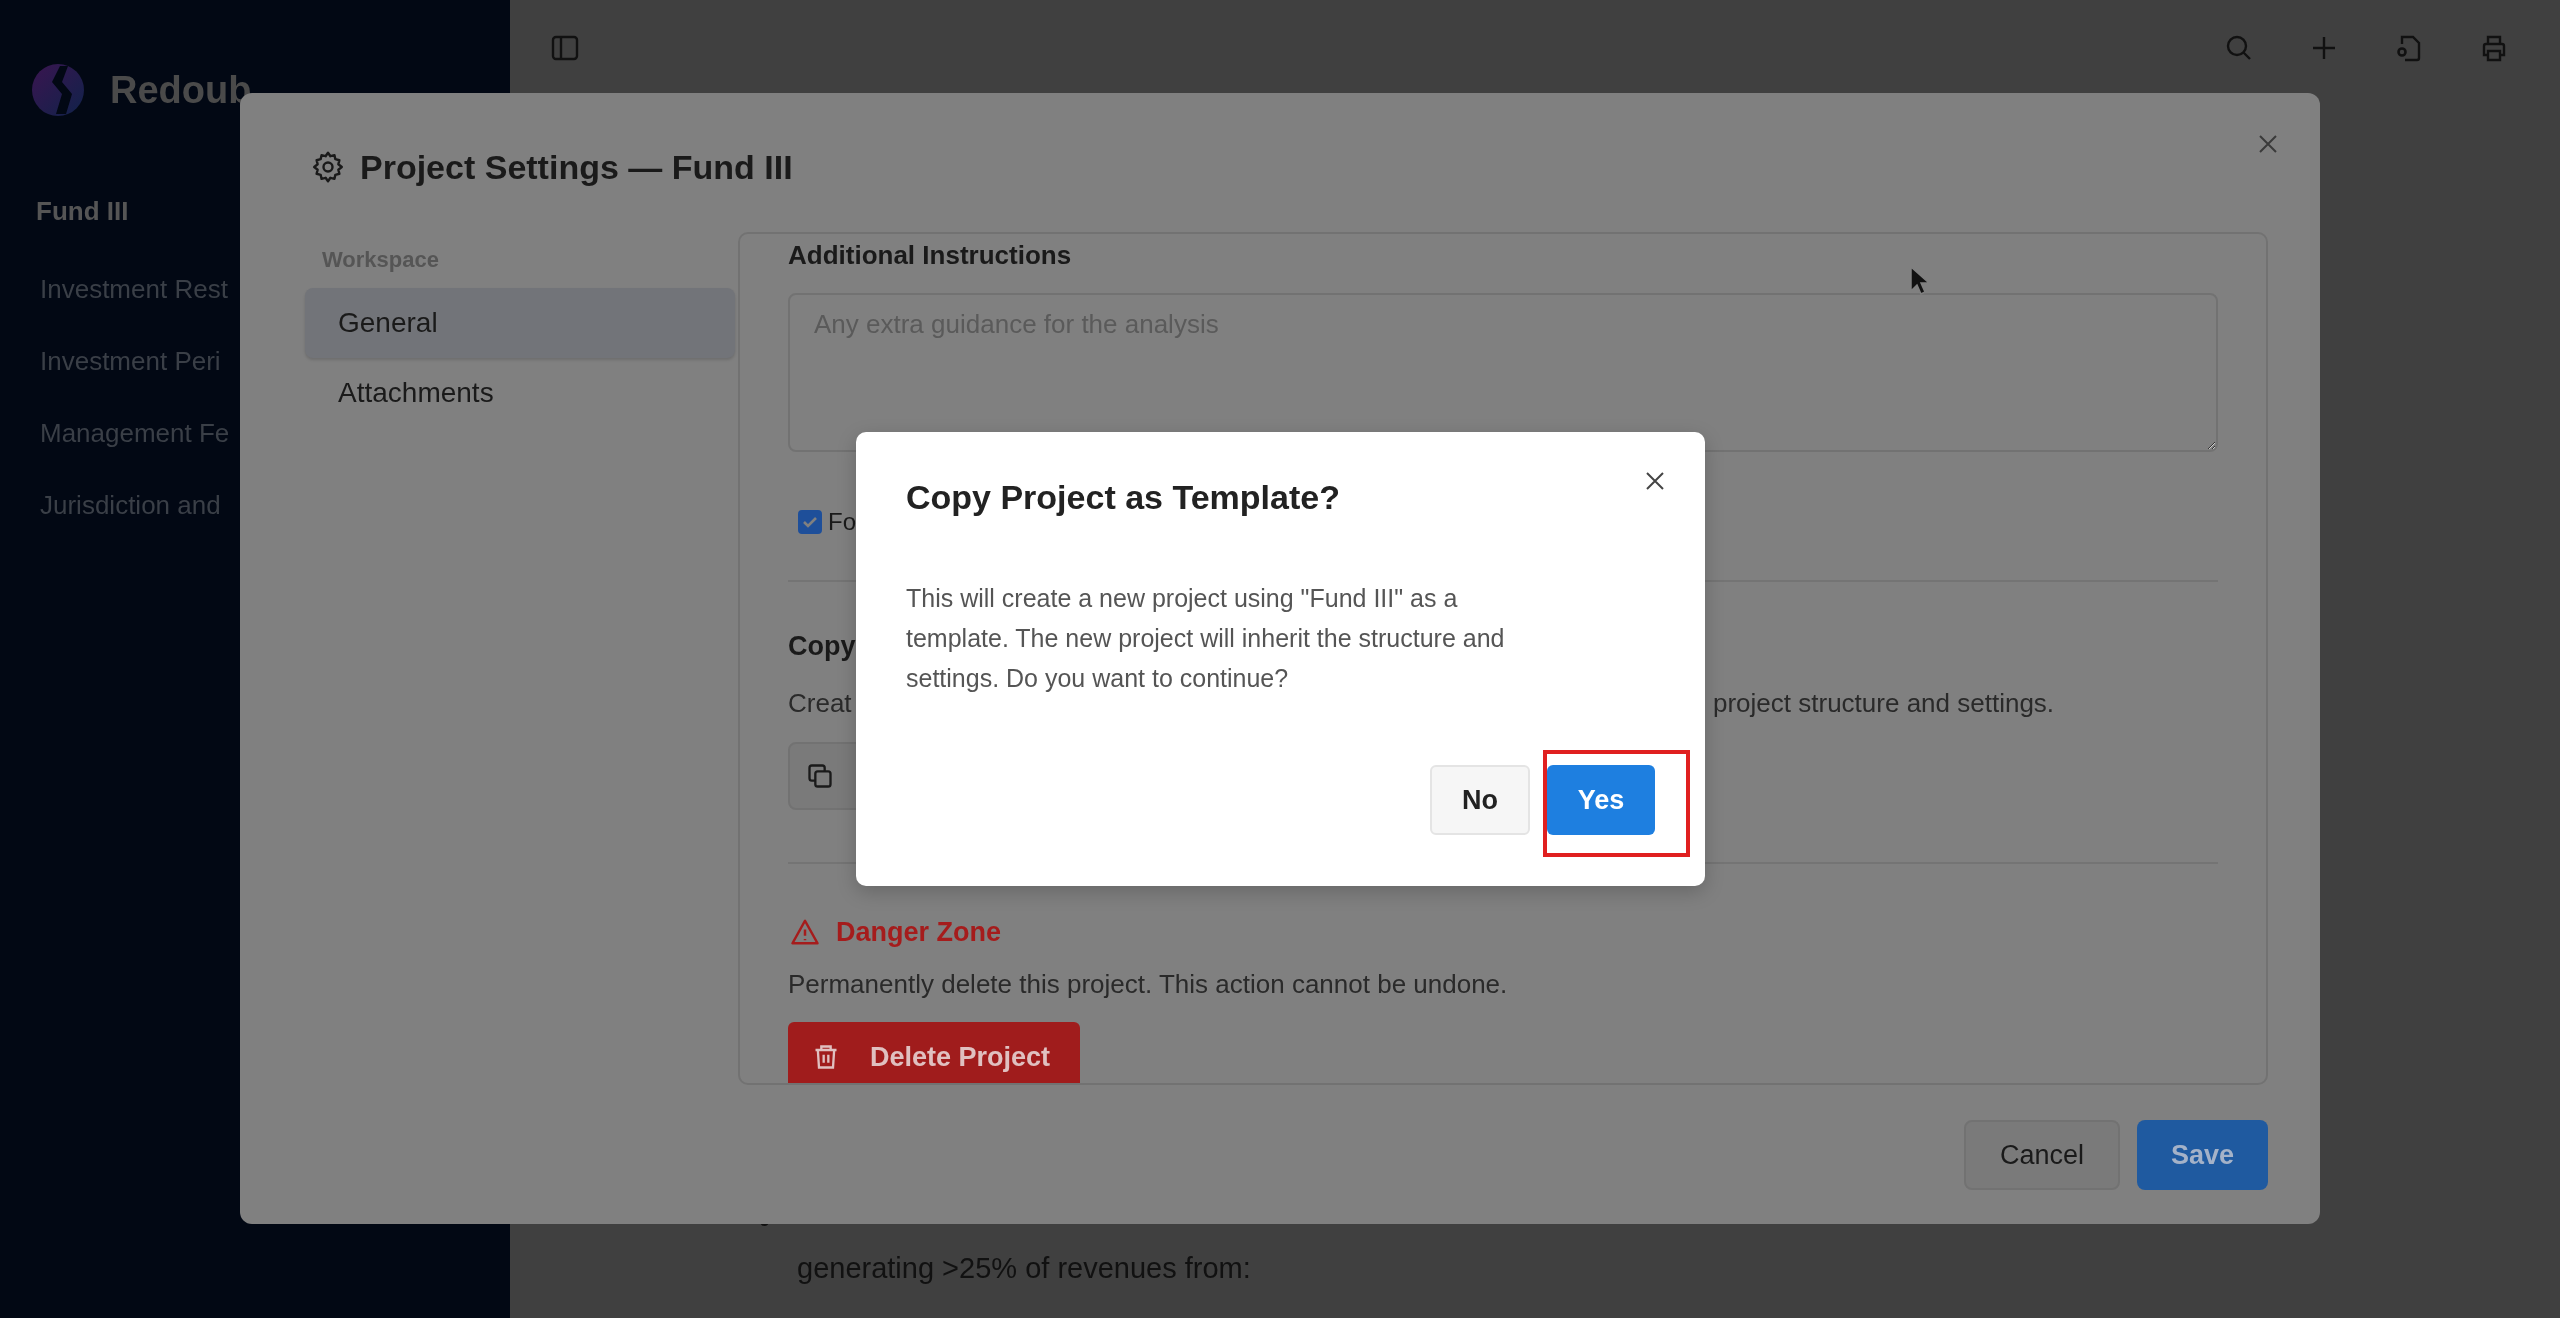 The height and width of the screenshot is (1318, 2560). What do you see at coordinates (565, 47) in the screenshot?
I see `sidebar-toggle-icon` at bounding box center [565, 47].